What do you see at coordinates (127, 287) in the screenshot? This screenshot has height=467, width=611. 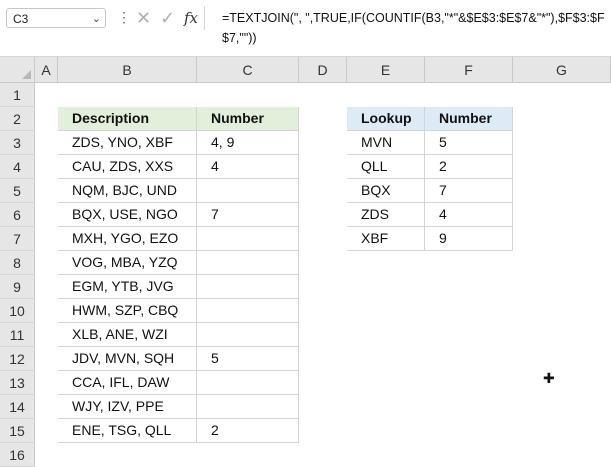 I see `description-cell: EGM, YTB, JVG` at bounding box center [127, 287].